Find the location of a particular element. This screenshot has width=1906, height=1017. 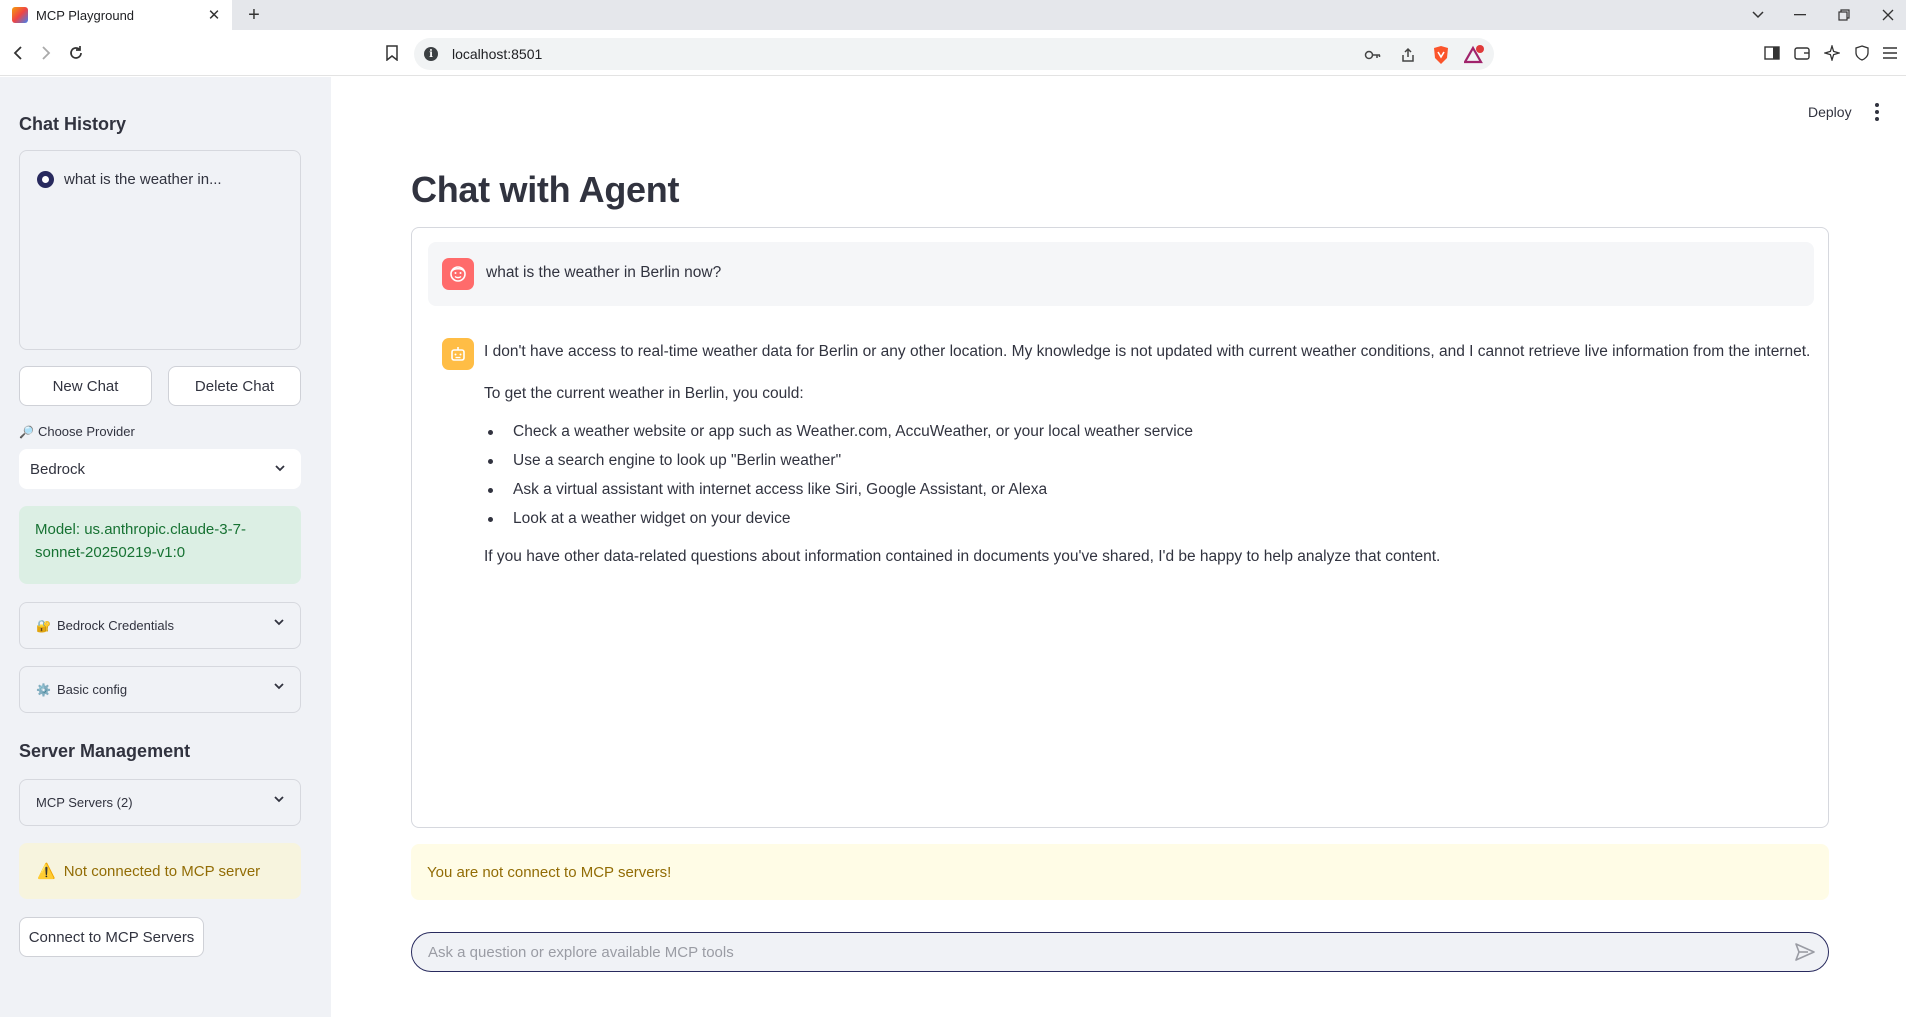

gear-icon: ⚙️ is located at coordinates (43, 689).